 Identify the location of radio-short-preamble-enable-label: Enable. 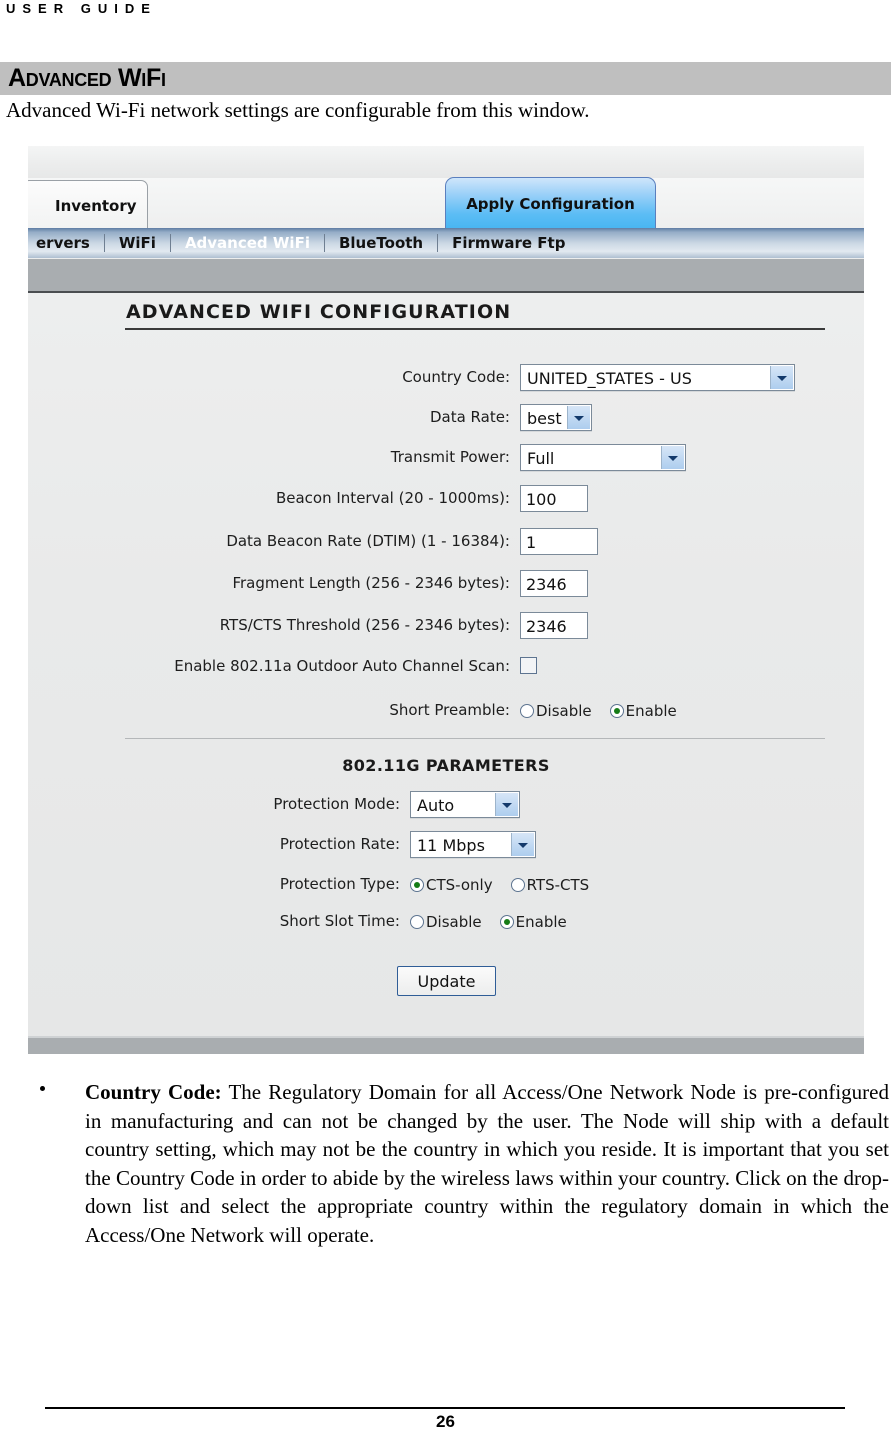
(651, 710).